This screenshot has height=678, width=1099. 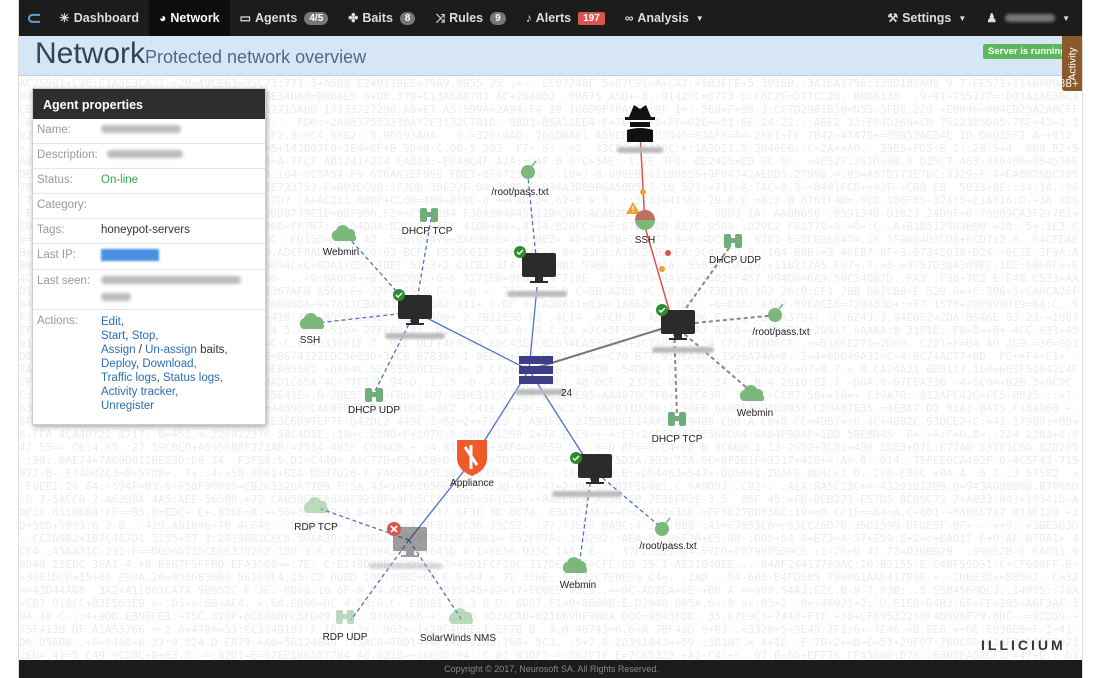 I want to click on last-ip-row: Last IP:, so click(x=149, y=257).